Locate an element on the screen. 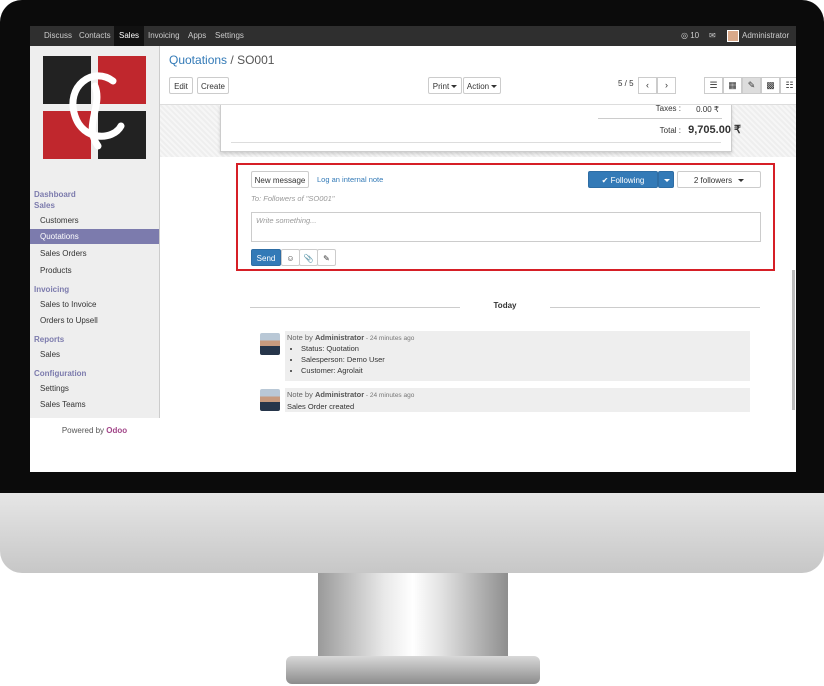 The image size is (824, 686). form-view-icon: ✎ is located at coordinates (751, 85).